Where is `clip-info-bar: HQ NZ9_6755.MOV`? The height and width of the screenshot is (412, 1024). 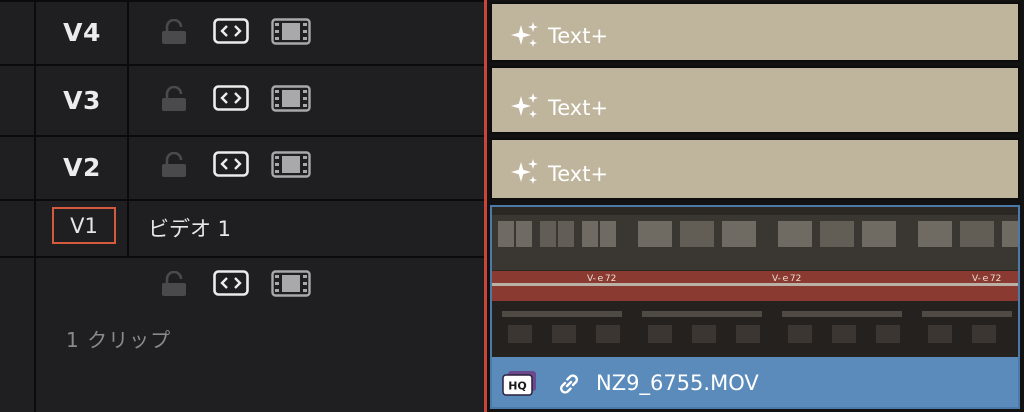
clip-info-bar: HQ NZ9_6755.MOV is located at coordinates (755, 383).